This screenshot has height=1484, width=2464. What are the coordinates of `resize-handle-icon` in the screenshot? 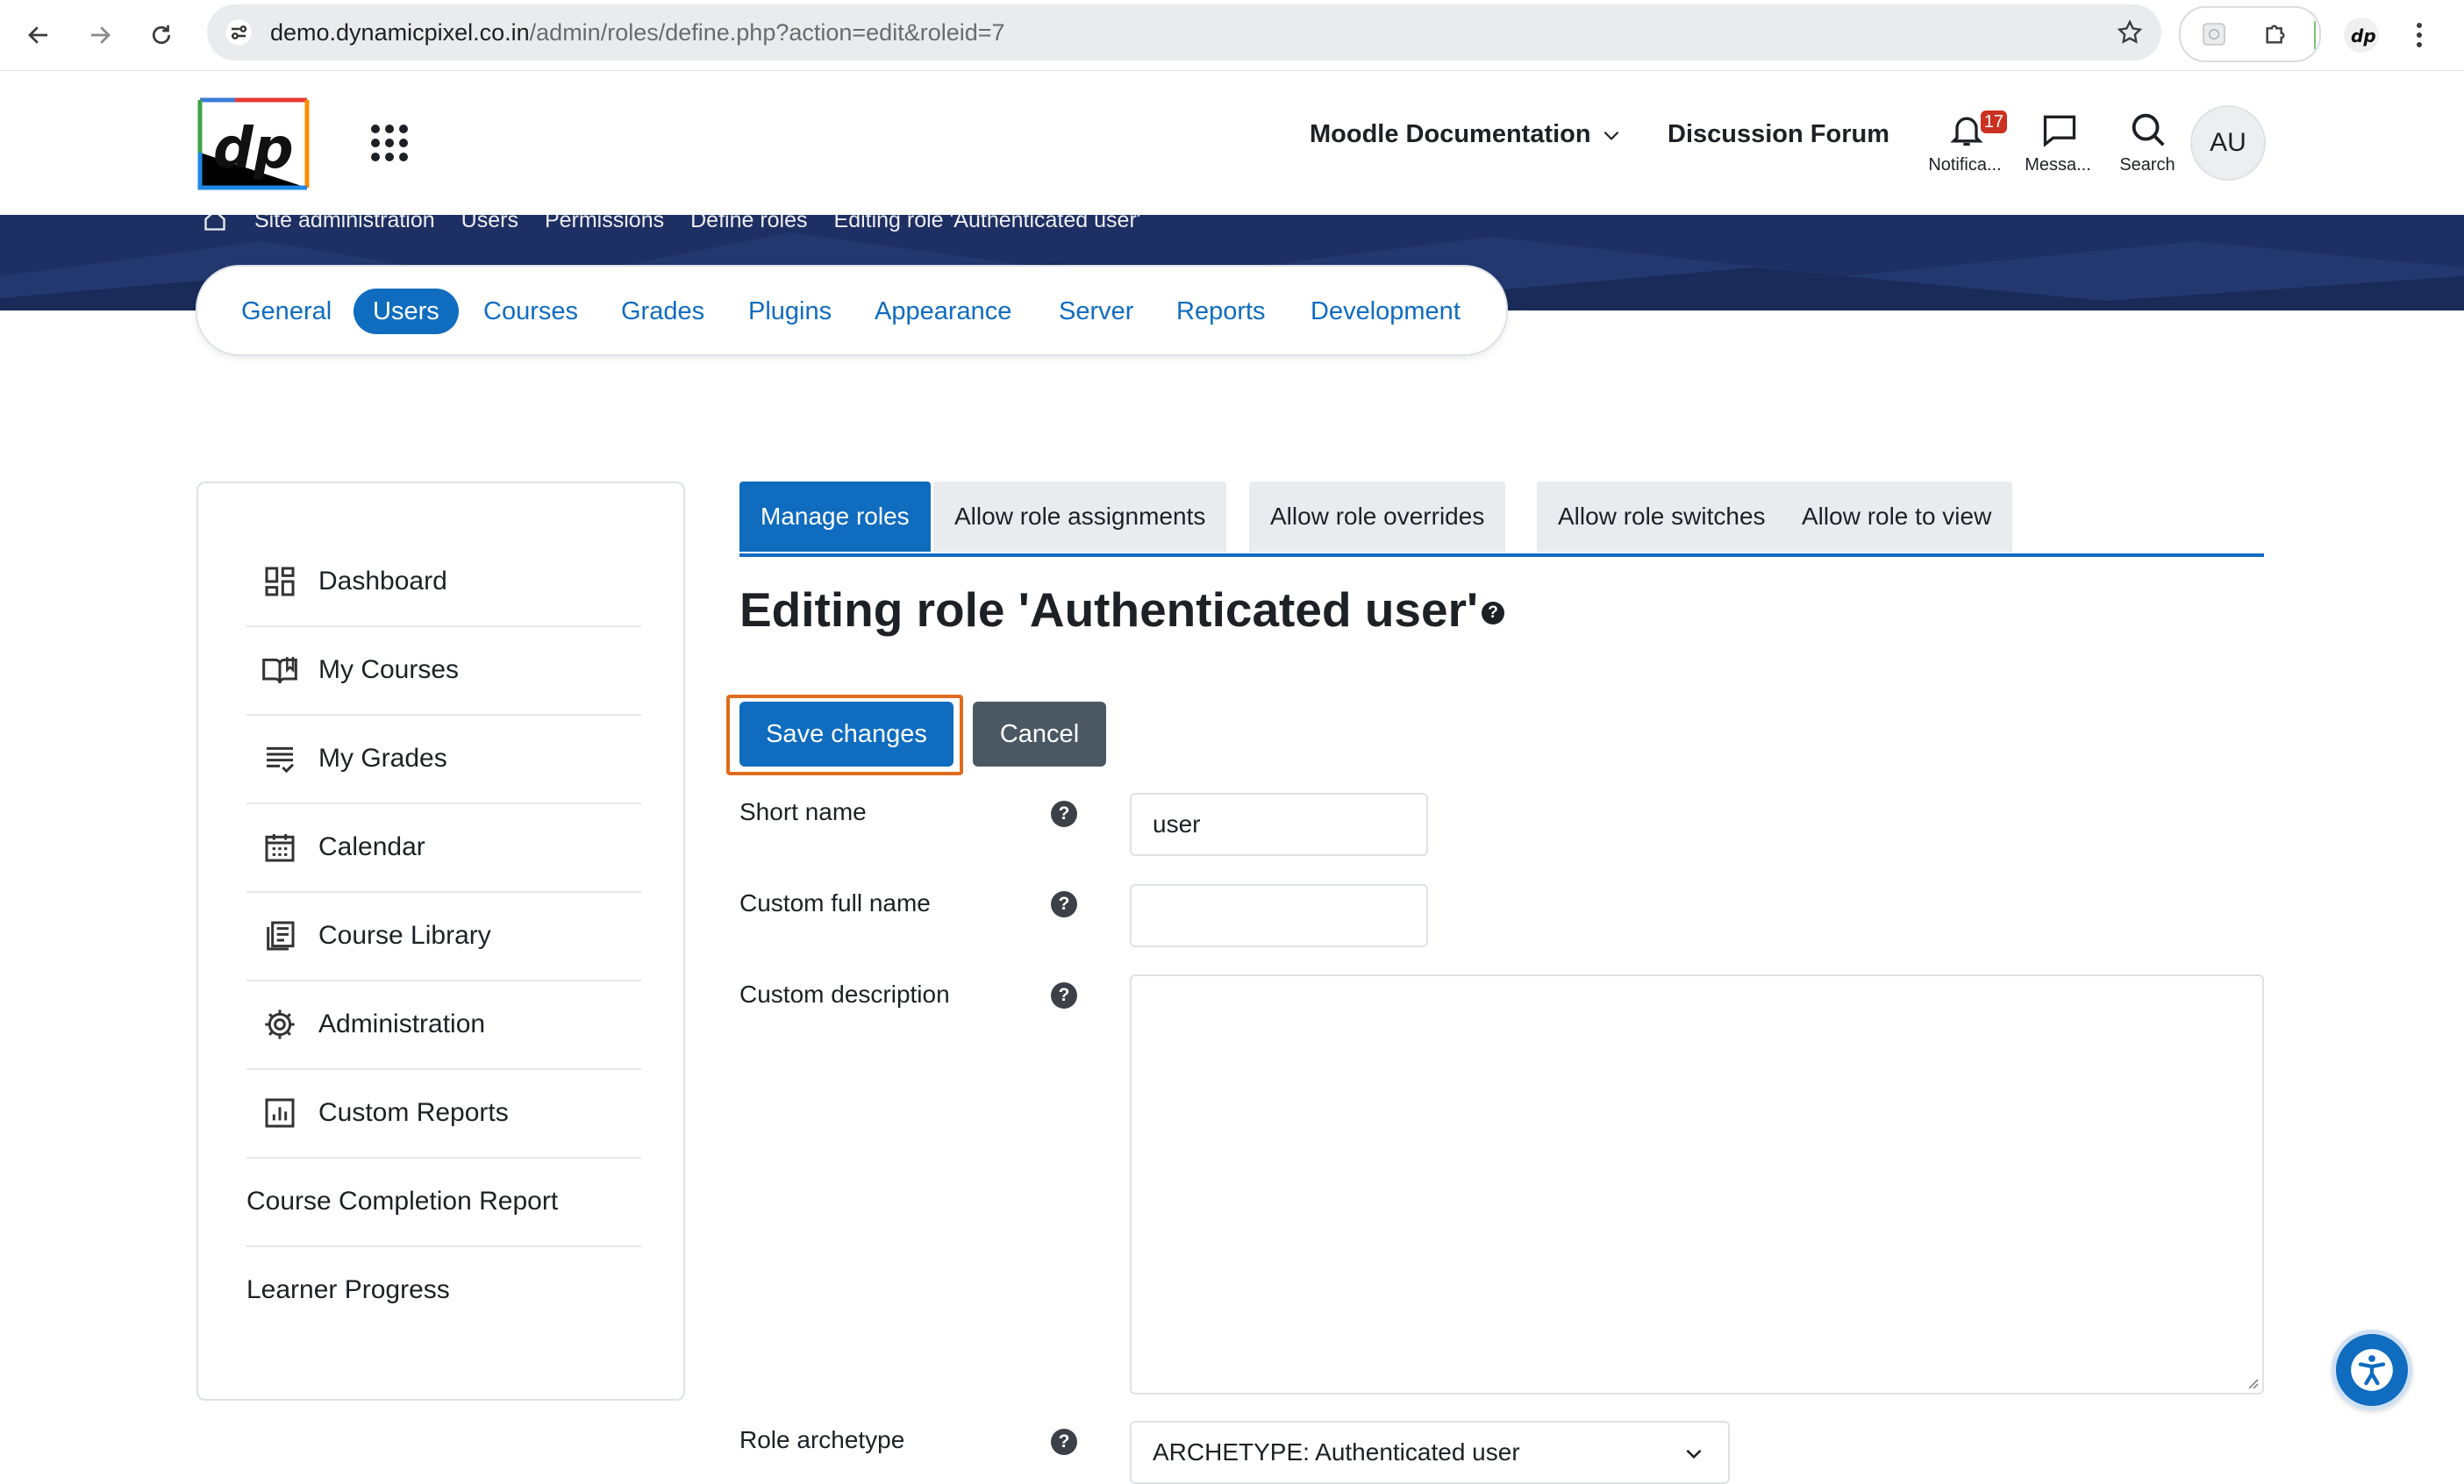 It's located at (2252, 1382).